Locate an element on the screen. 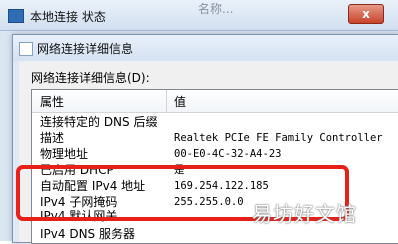  close-button: x is located at coordinates (366, 14).